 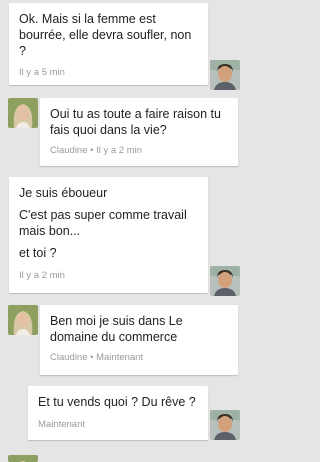 What do you see at coordinates (42, 275) in the screenshot?
I see `message-timestamp: Il y a 2 min` at bounding box center [42, 275].